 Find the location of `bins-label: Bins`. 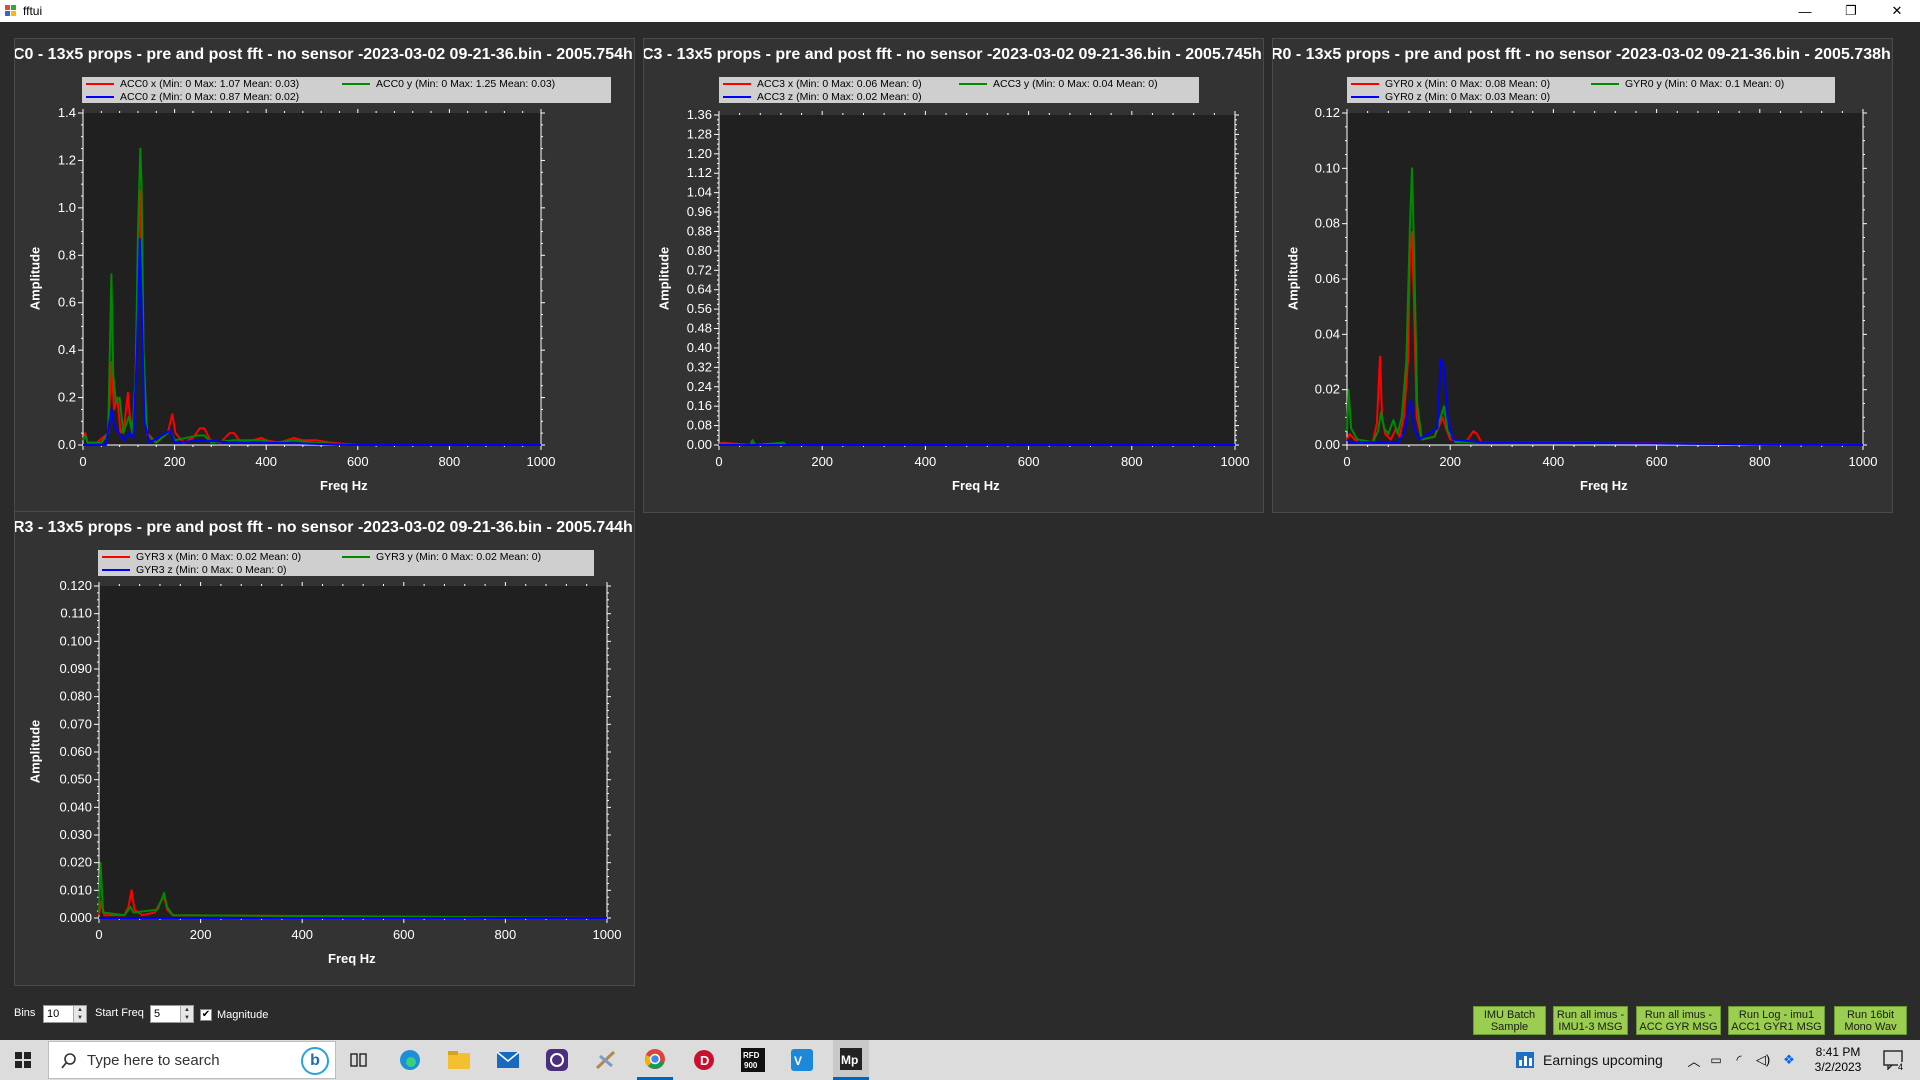

bins-label: Bins is located at coordinates (25, 1013).